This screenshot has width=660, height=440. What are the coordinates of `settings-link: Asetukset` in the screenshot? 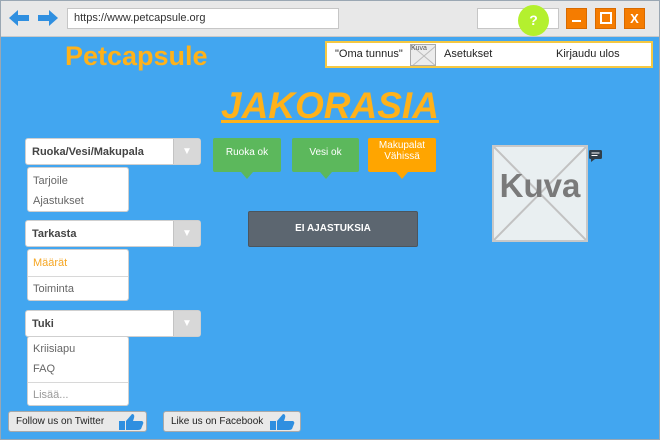 It's located at (468, 54).